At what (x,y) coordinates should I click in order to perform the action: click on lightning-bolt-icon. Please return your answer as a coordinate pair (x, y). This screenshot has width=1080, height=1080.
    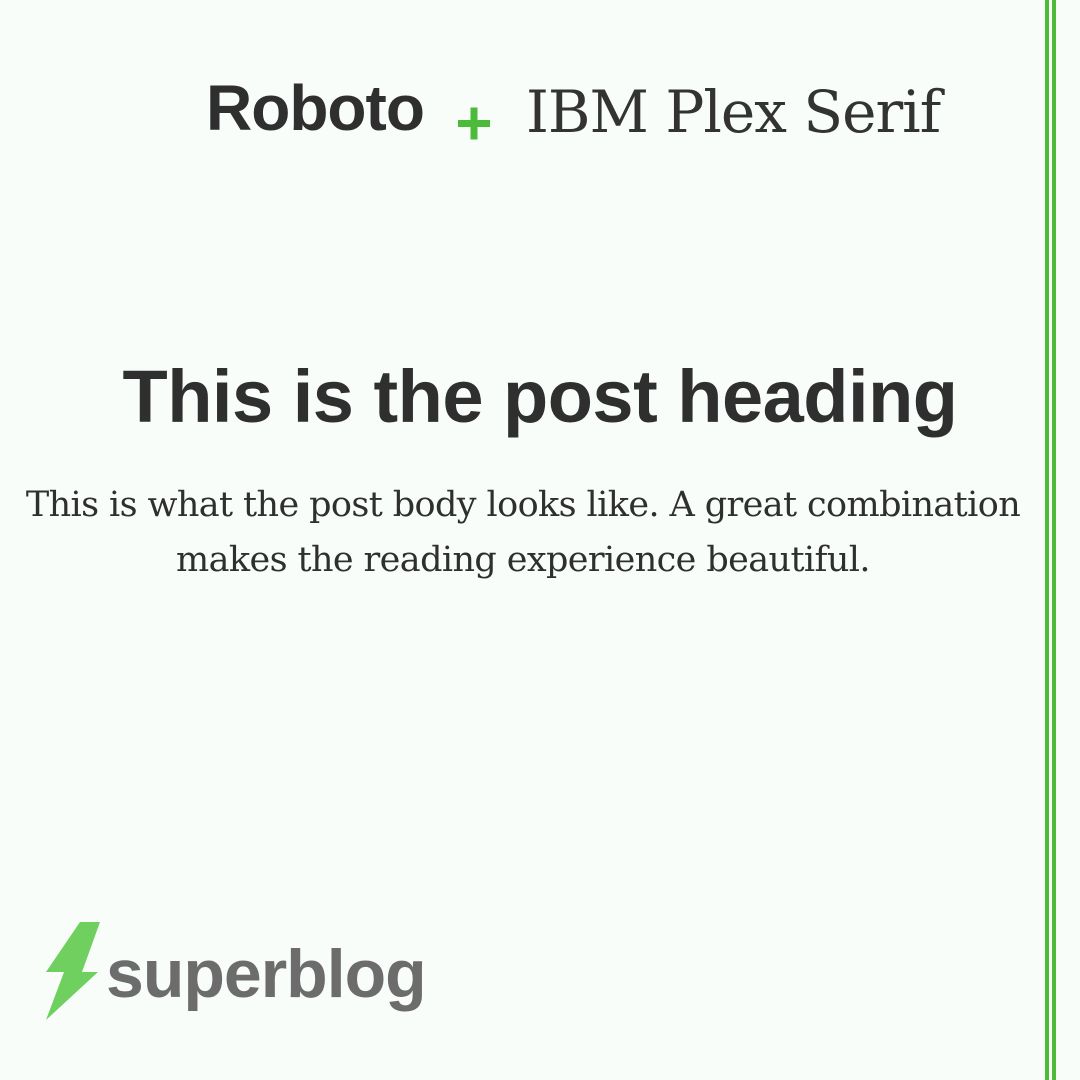
    Looking at the image, I should click on (72, 972).